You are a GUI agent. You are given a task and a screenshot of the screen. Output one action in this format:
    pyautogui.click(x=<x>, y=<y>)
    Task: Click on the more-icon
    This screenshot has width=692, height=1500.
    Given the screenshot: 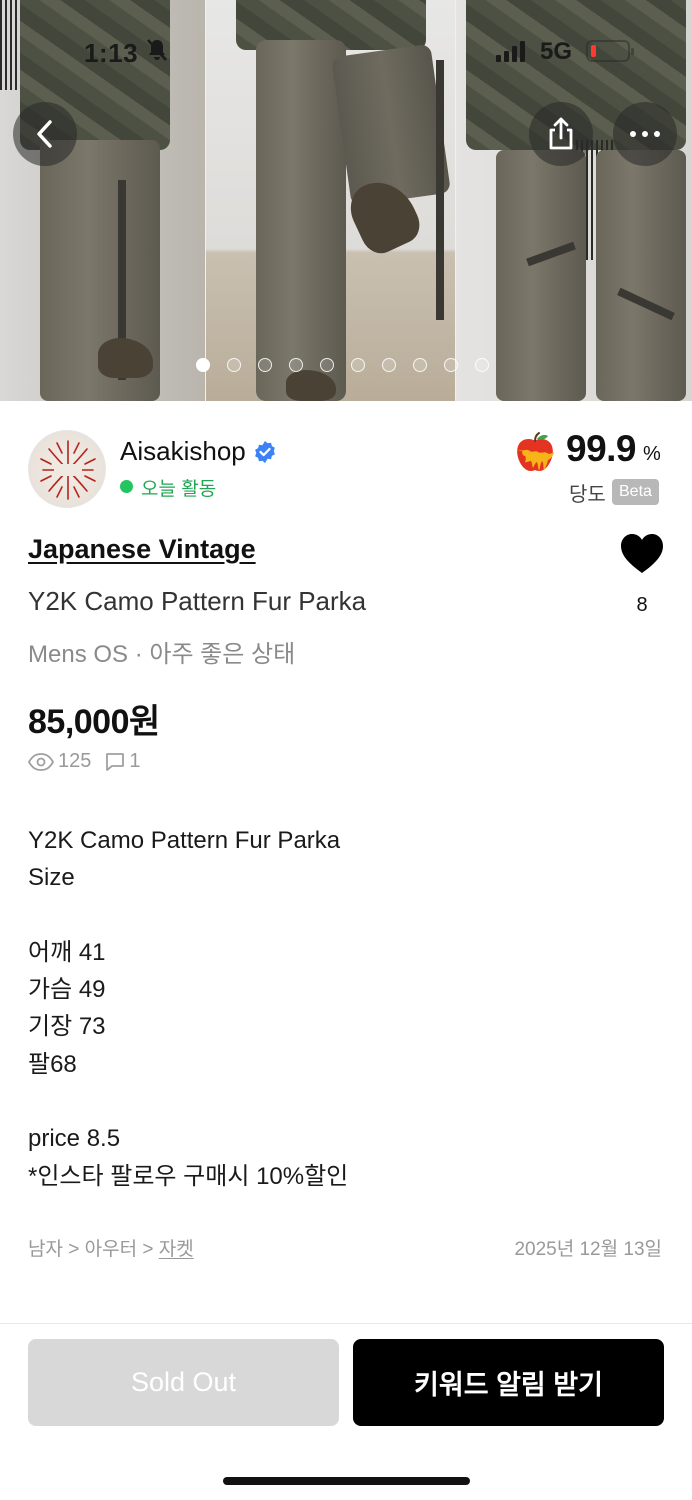 What is the action you would take?
    pyautogui.click(x=645, y=134)
    